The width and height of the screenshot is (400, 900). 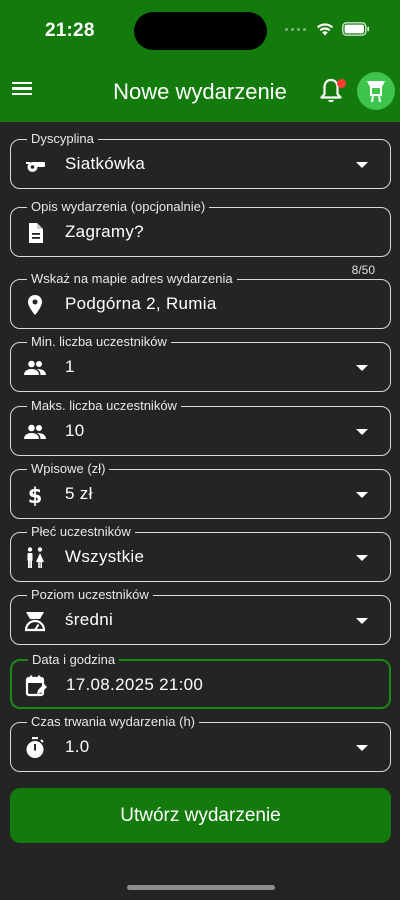 What do you see at coordinates (363, 270) in the screenshot?
I see `character-counter: 8/50` at bounding box center [363, 270].